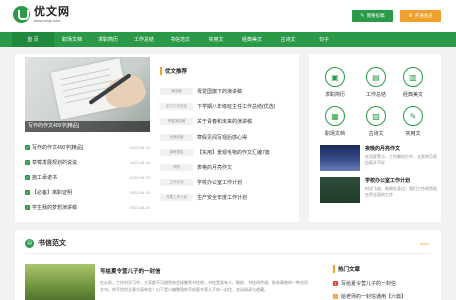 This screenshot has height=300, width=456. What do you see at coordinates (45, 178) in the screenshot?
I see `list-item-title: 施工承诺书` at bounding box center [45, 178].